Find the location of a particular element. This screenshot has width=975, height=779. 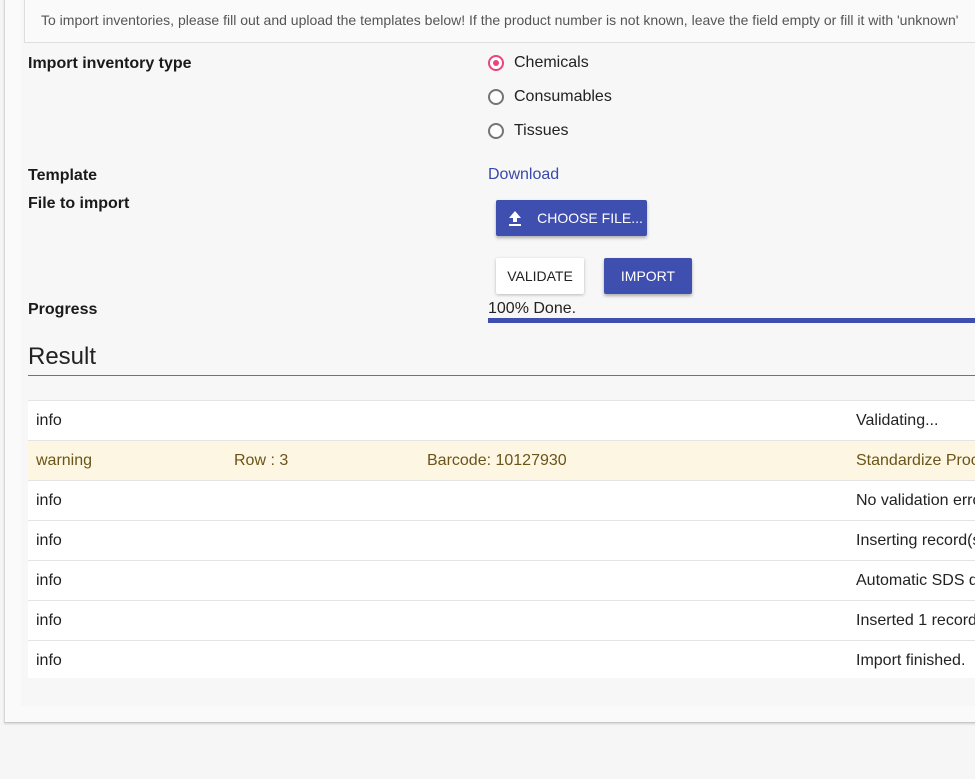

upload-icon is located at coordinates (515, 218).